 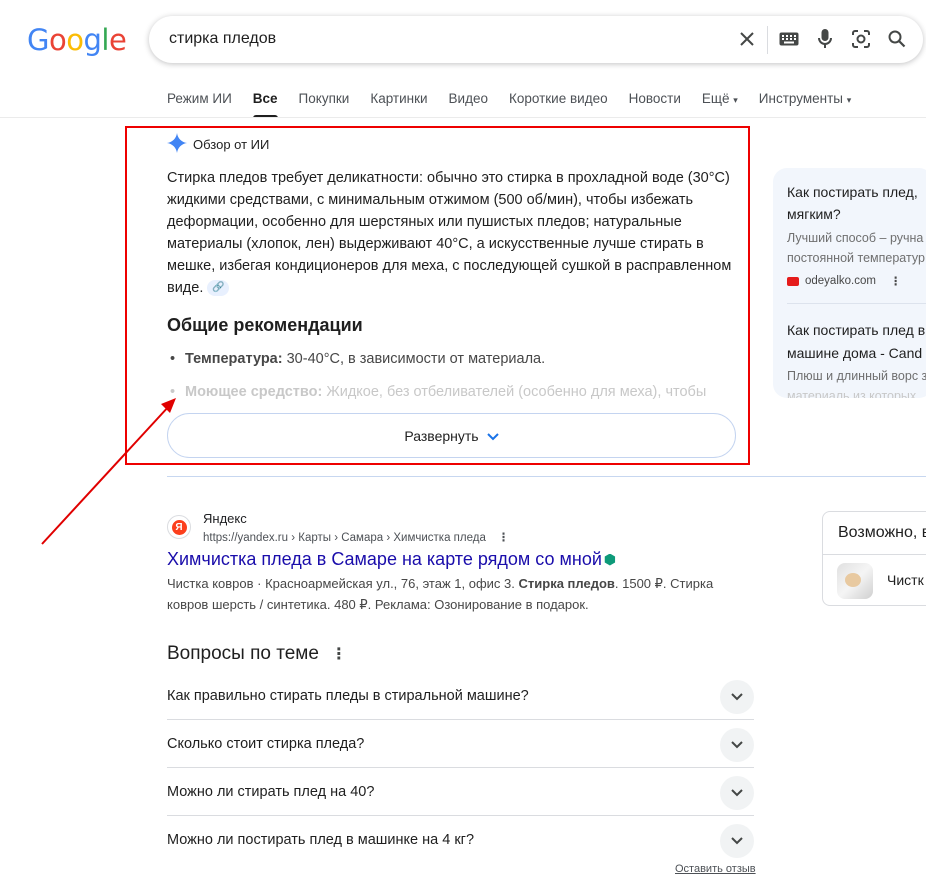 What do you see at coordinates (844, 281) in the screenshot?
I see `source-site: odeyalko.com ⋮` at bounding box center [844, 281].